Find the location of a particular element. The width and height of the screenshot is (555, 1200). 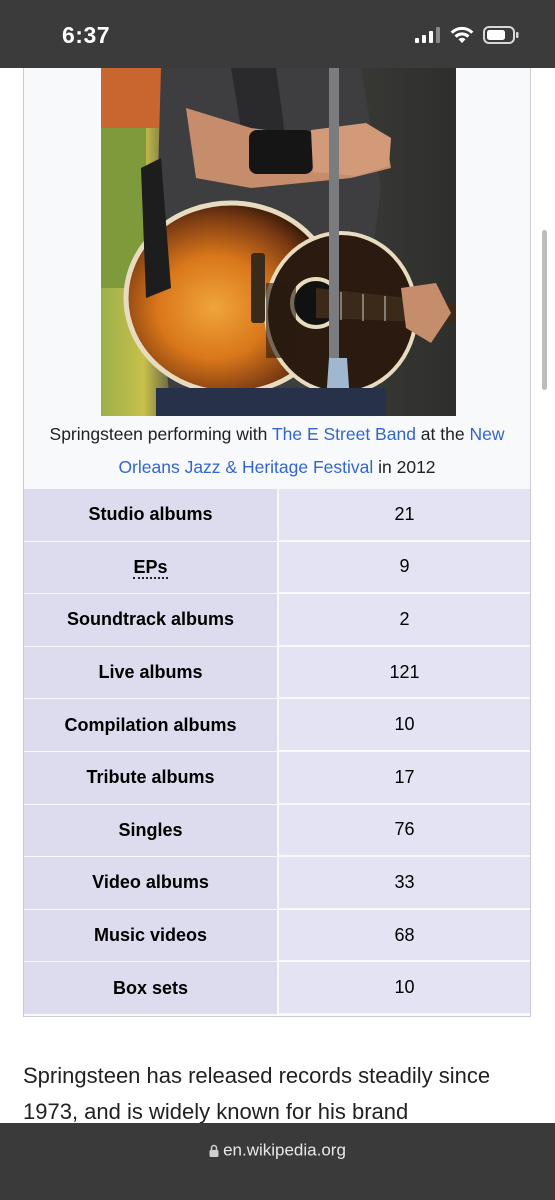

cellular-signal-icon is located at coordinates (427, 35).